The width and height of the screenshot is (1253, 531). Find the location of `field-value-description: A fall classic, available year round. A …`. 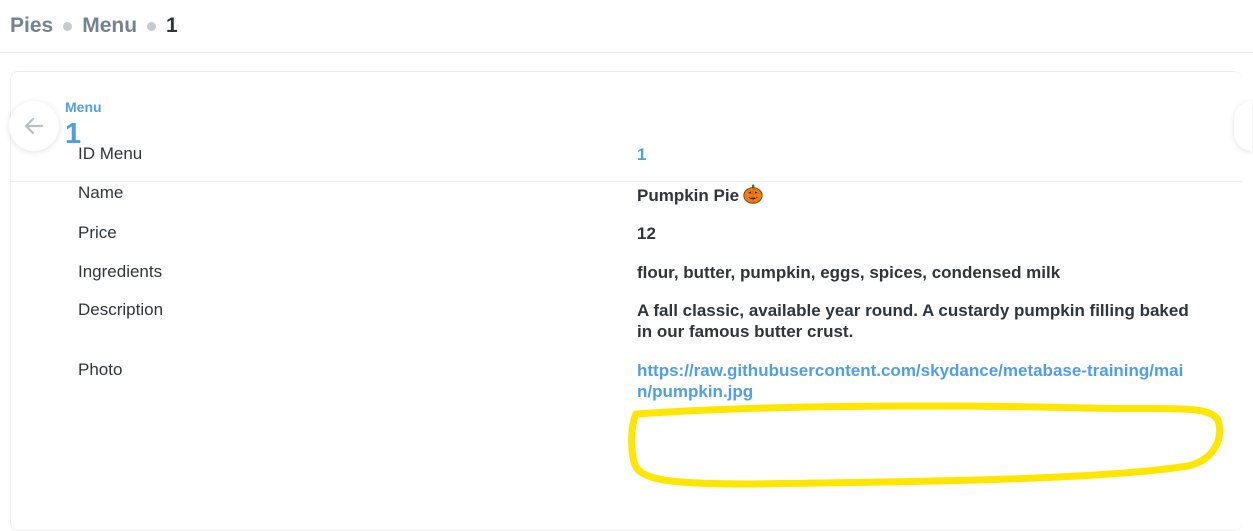

field-value-description: A fall classic, available year round. A … is located at coordinates (913, 321).